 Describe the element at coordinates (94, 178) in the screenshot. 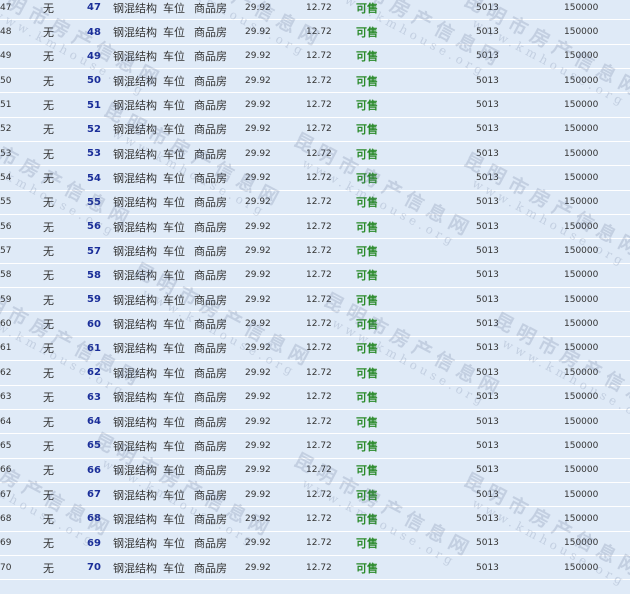

I see `room-link: 54` at that location.